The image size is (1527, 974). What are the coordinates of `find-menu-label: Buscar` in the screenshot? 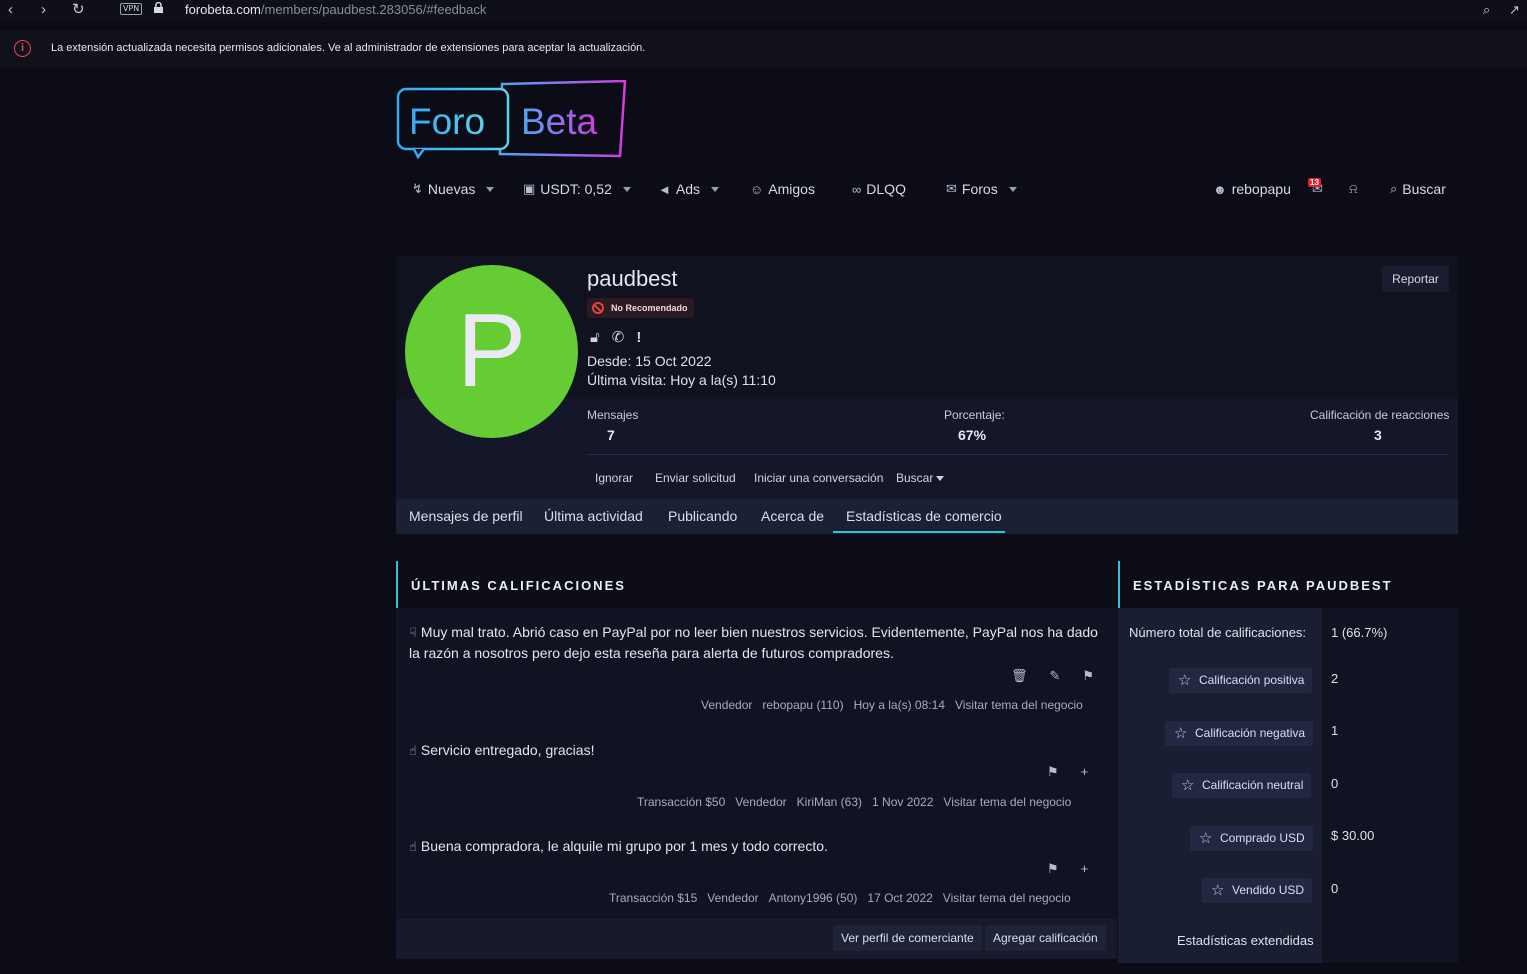 It's located at (915, 478).